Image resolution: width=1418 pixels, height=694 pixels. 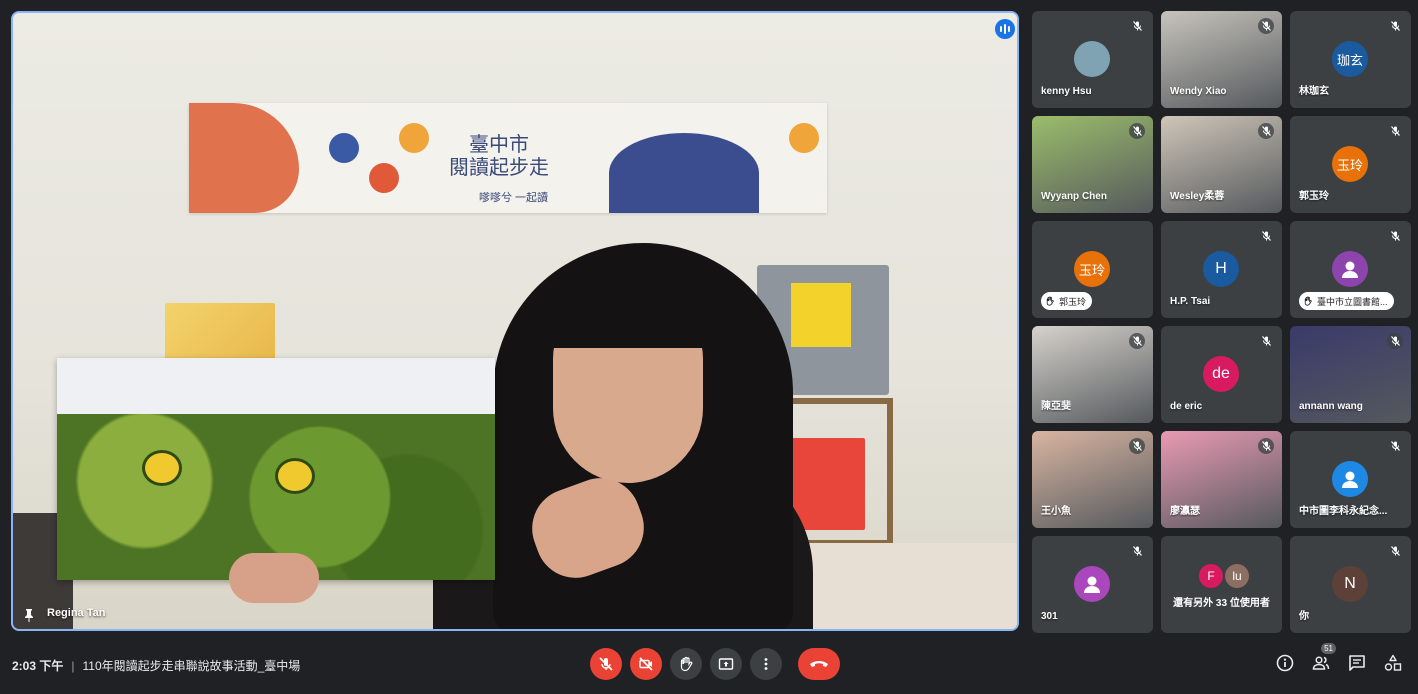 What do you see at coordinates (1221, 59) in the screenshot?
I see `participant-tile: Wendy Xiao` at bounding box center [1221, 59].